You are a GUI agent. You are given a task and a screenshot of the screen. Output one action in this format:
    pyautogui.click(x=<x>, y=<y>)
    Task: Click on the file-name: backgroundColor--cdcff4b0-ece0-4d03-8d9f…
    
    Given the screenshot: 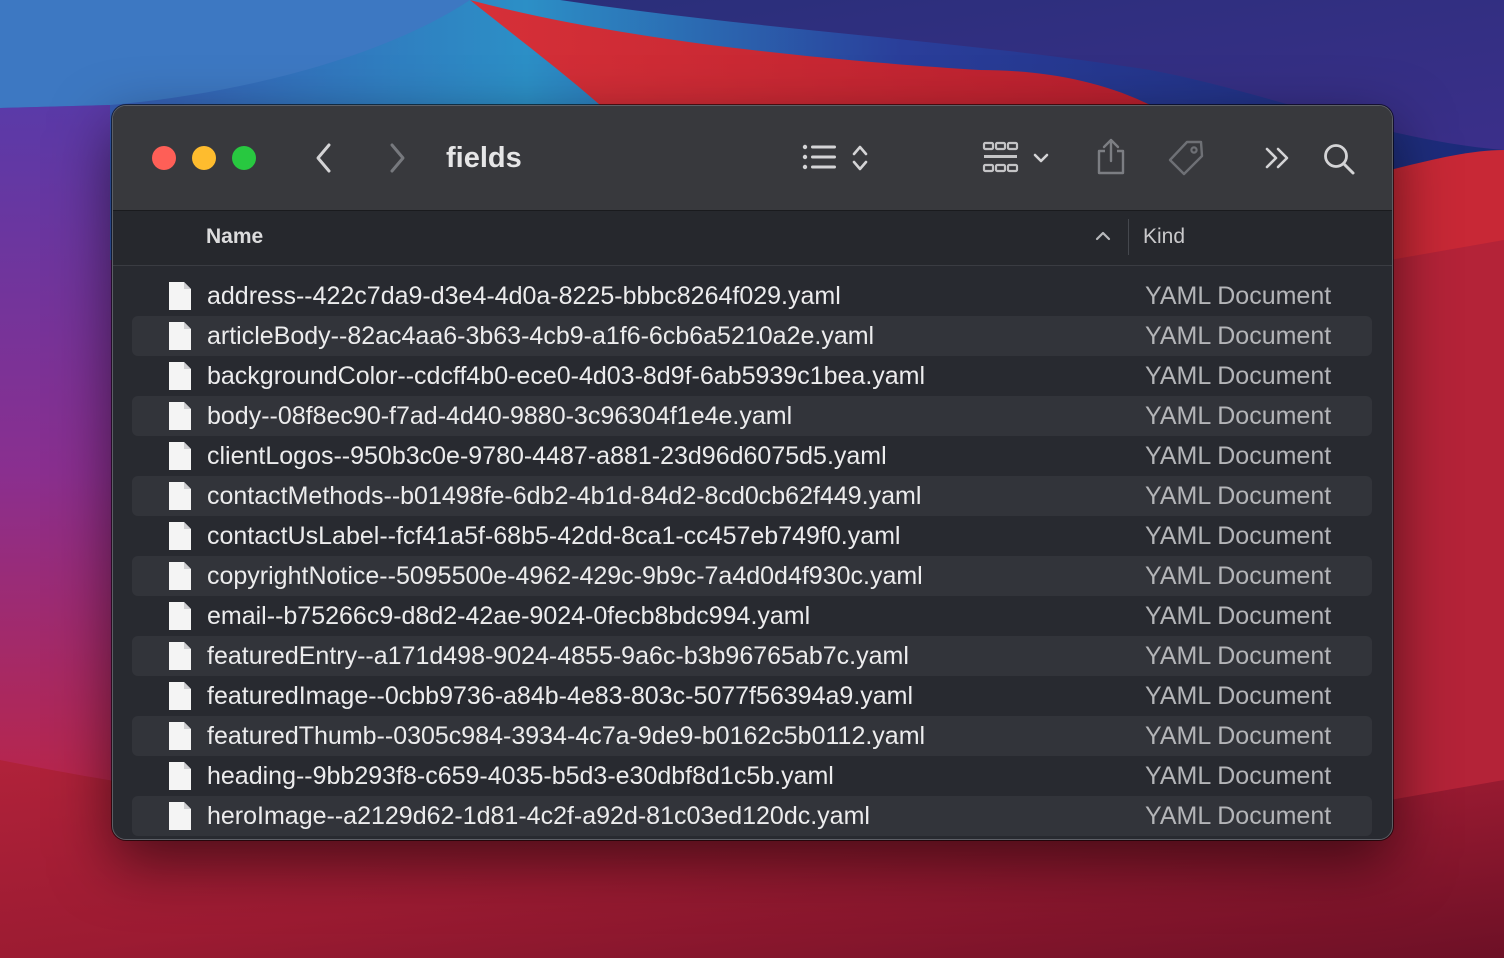 What is the action you would take?
    pyautogui.click(x=566, y=376)
    